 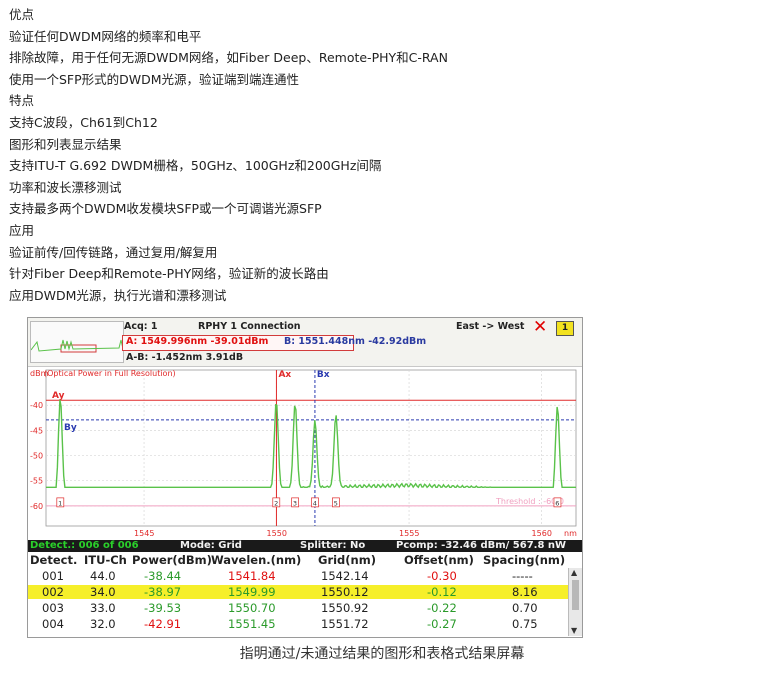 What do you see at coordinates (77, 342) in the screenshot?
I see `trace-thumbnail` at bounding box center [77, 342].